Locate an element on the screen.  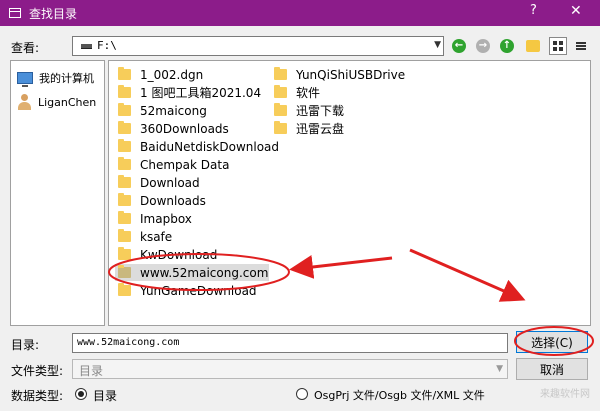
radio-directory is located at coordinates (81, 394).